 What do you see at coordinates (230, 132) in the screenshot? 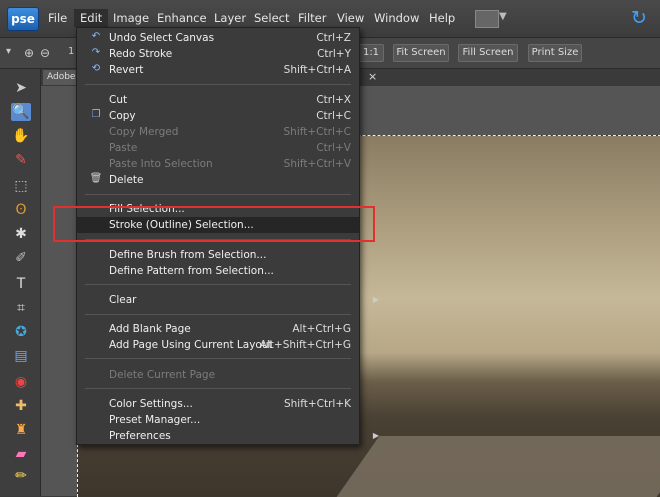
I see `menu-item-copy-merged: Copy Merged Shift+Ctrl+C` at bounding box center [230, 132].